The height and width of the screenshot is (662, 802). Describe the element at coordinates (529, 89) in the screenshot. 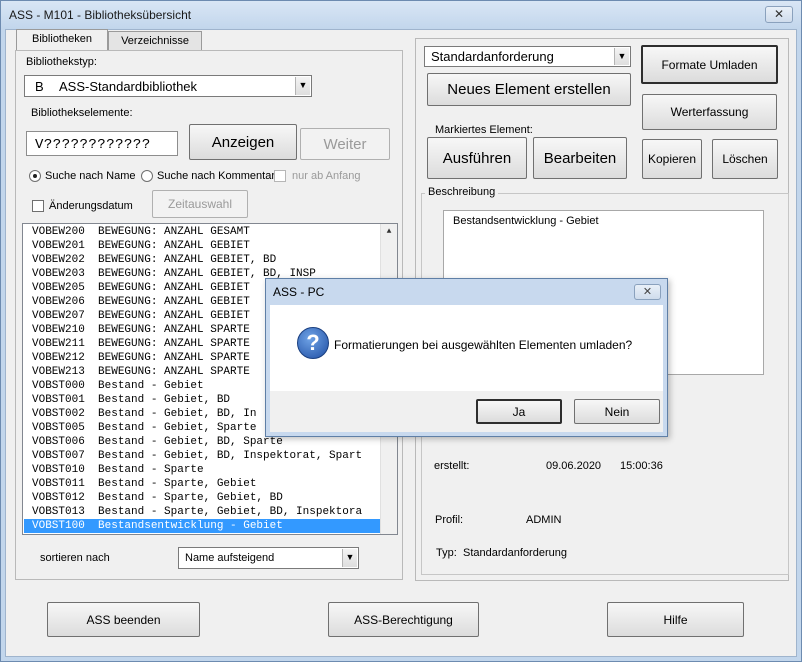

I see `neues-element-button: Neues Element erstellen` at that location.